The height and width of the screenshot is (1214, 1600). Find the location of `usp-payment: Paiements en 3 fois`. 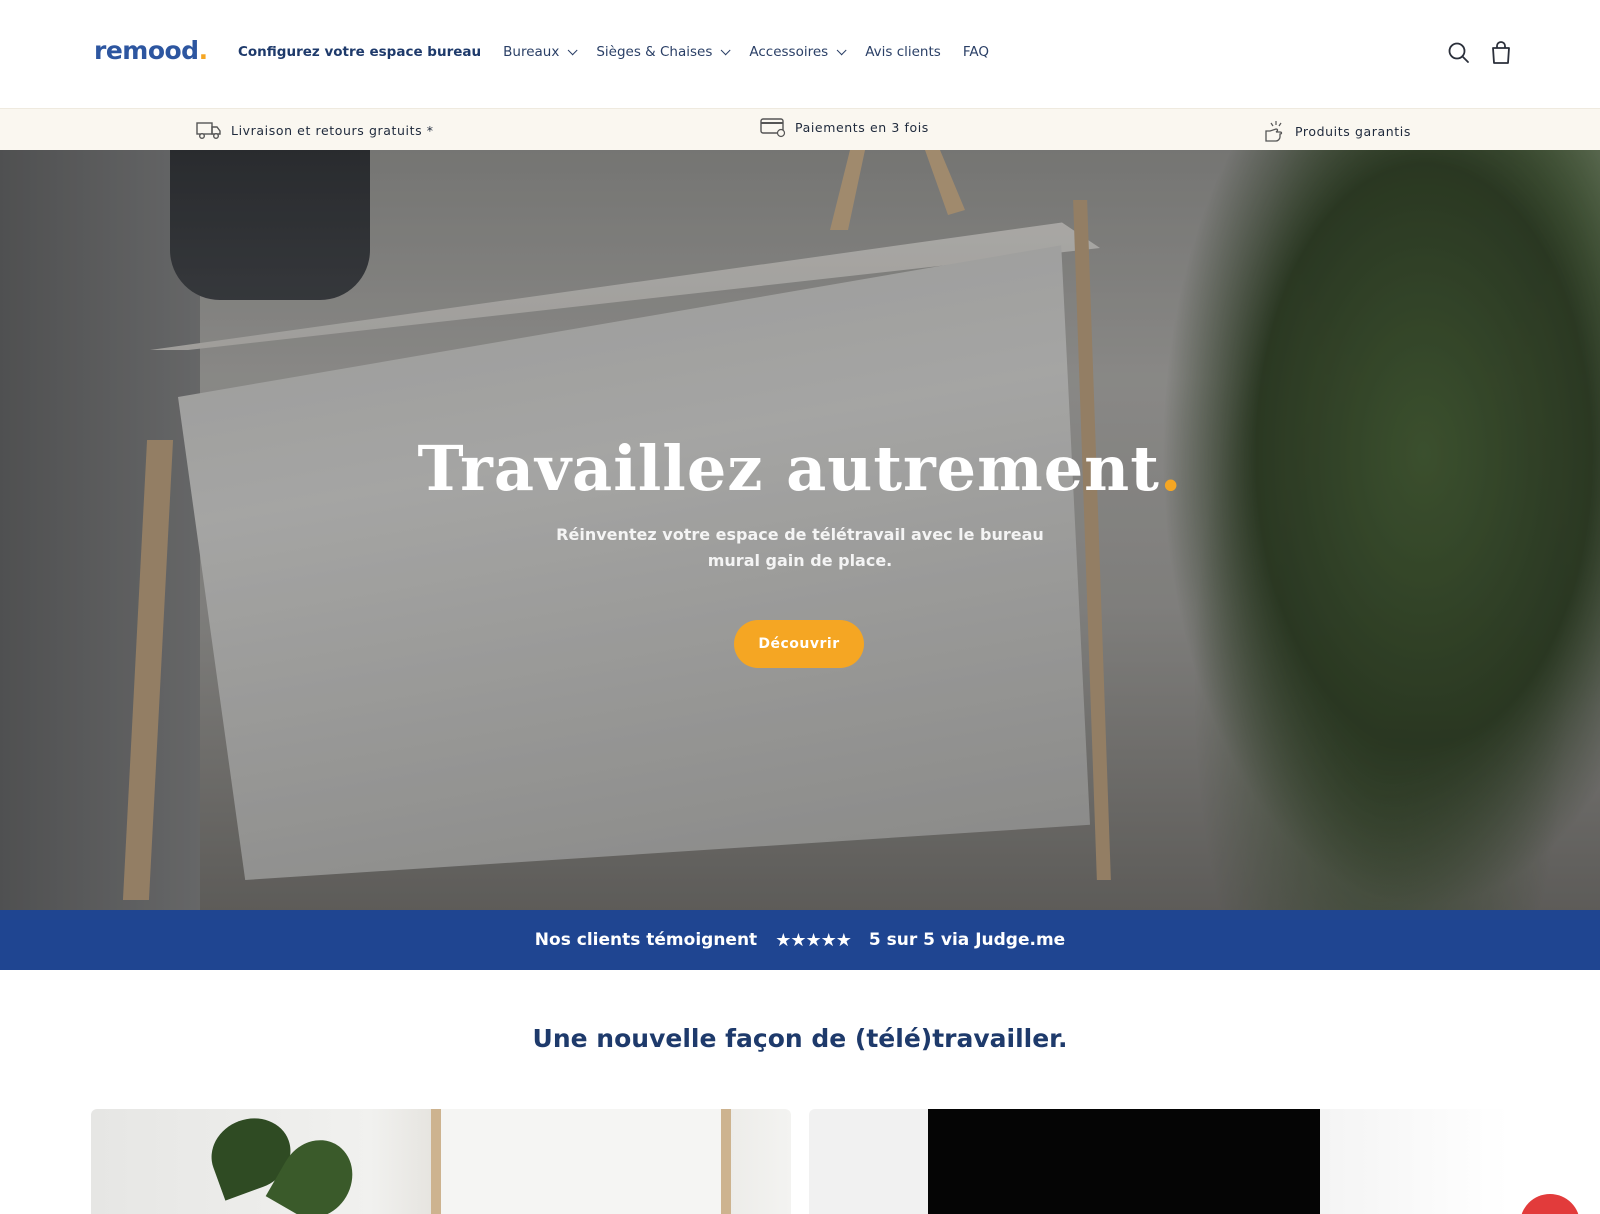

usp-payment: Paiements en 3 fois is located at coordinates (844, 127).